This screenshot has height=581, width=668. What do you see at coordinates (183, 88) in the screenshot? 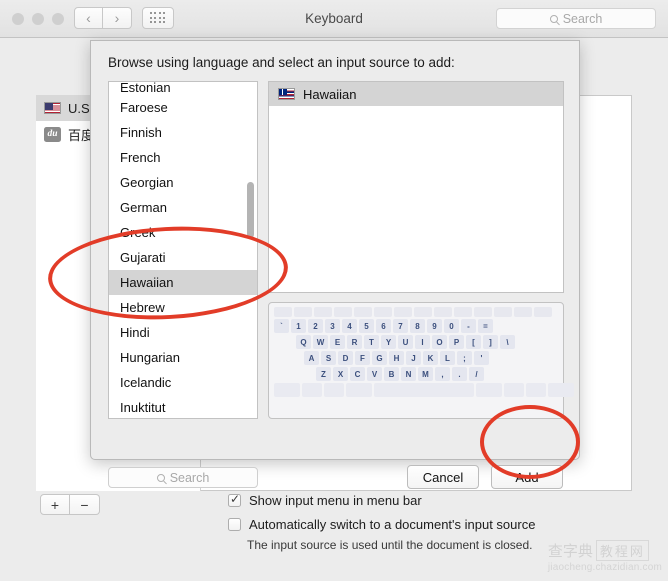
I see `language-list-item: Estonian` at bounding box center [183, 88].